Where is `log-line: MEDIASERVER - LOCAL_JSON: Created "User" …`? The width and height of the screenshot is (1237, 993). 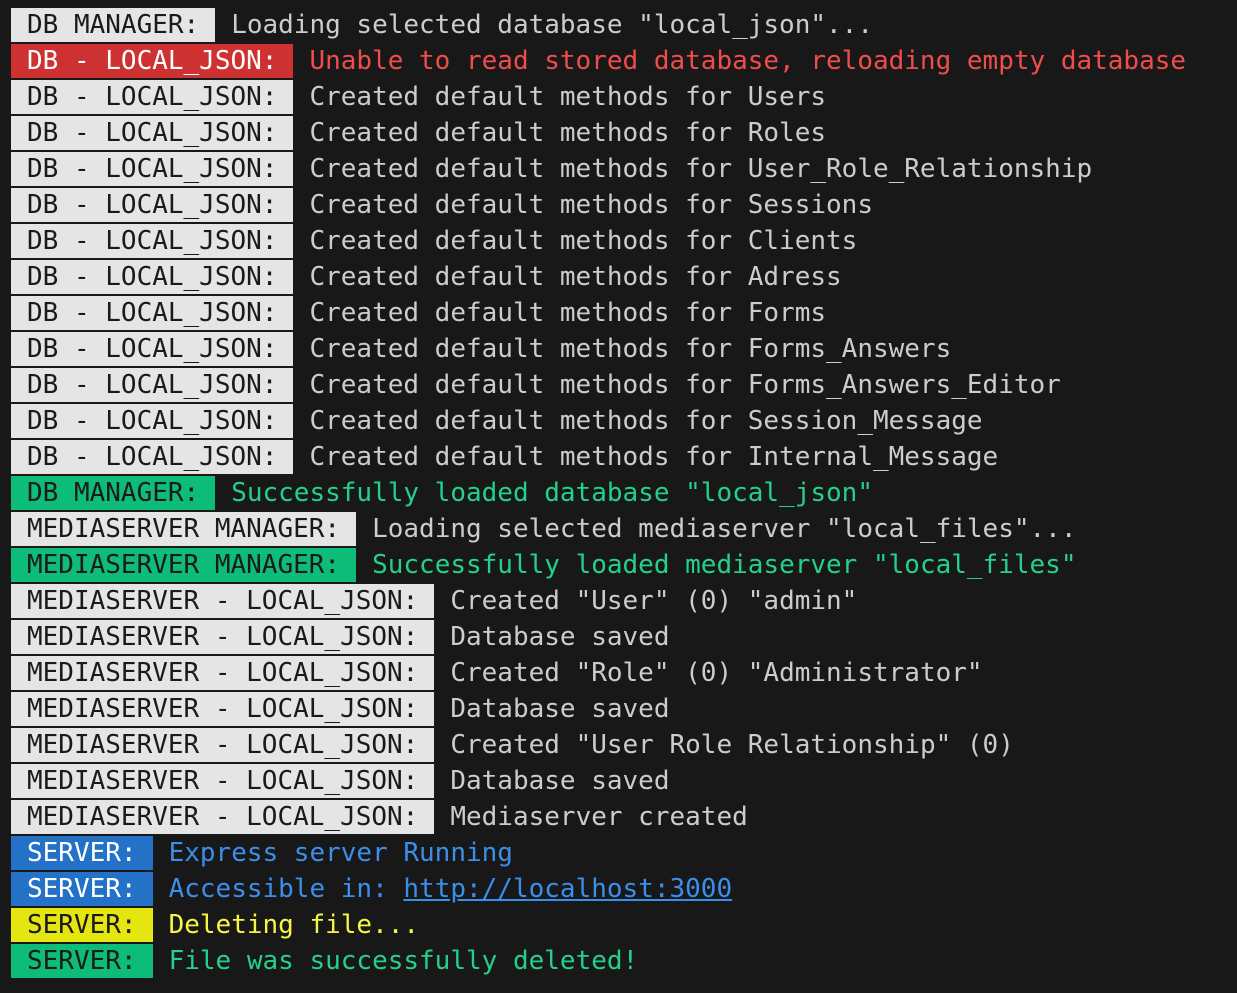
log-line: MEDIASERVER - LOCAL_JSON: Created "User" … is located at coordinates (618, 601).